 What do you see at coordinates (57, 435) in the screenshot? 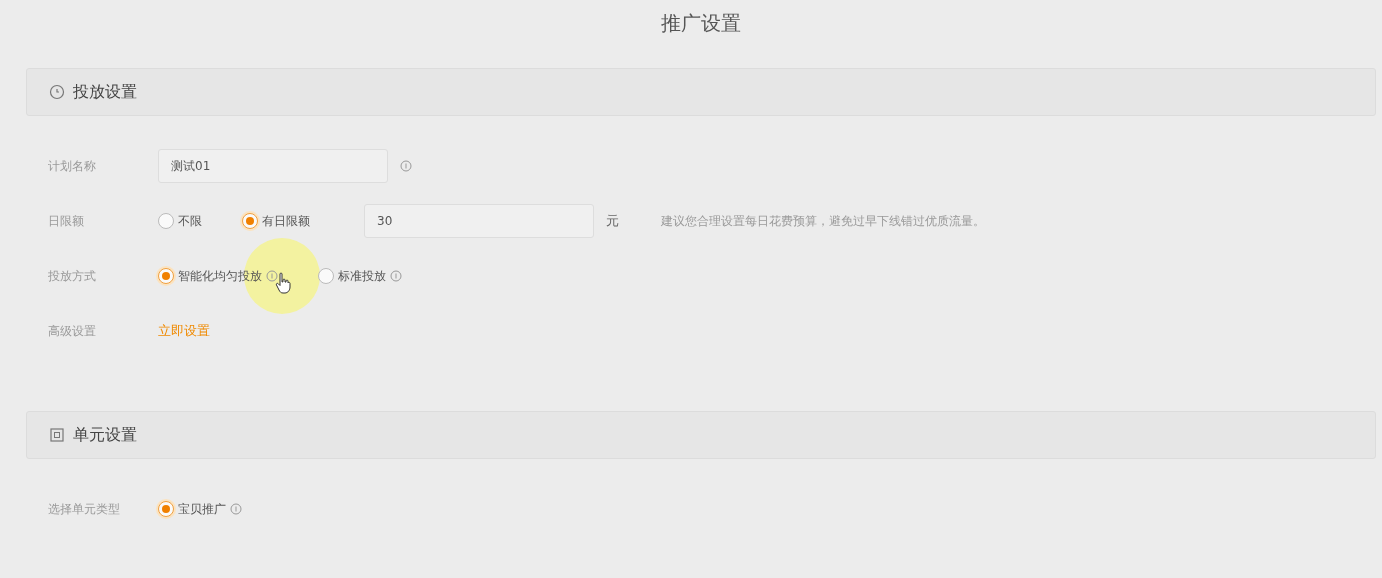
I see `panel-icon` at bounding box center [57, 435].